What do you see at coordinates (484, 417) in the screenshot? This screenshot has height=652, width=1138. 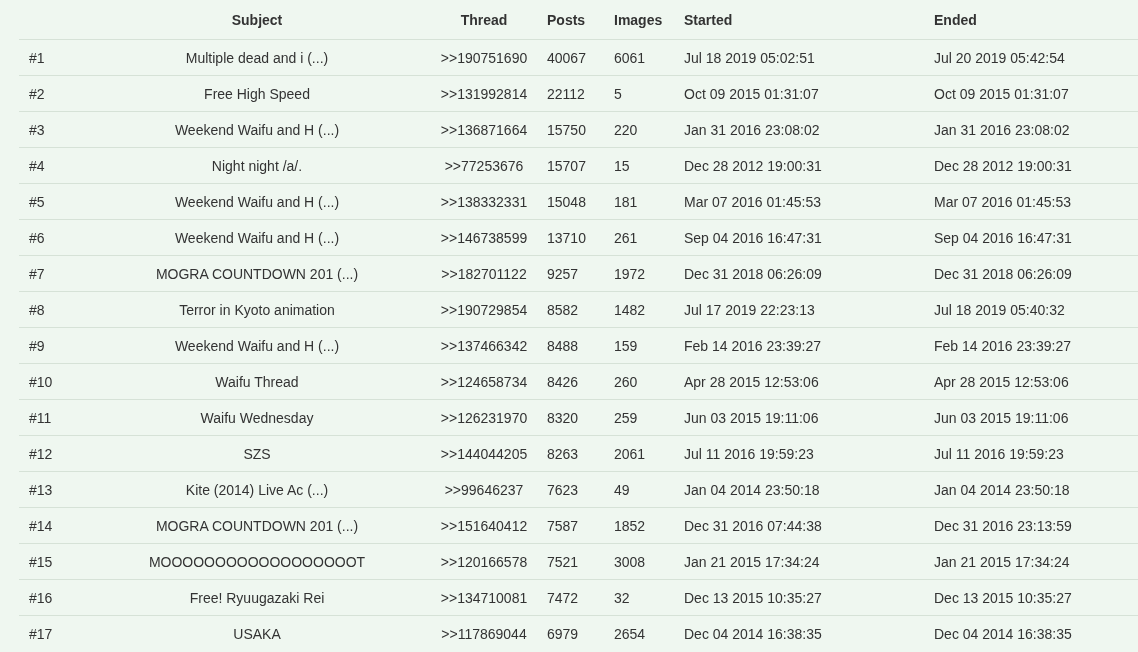 I see `thread-link: >>126231970` at bounding box center [484, 417].